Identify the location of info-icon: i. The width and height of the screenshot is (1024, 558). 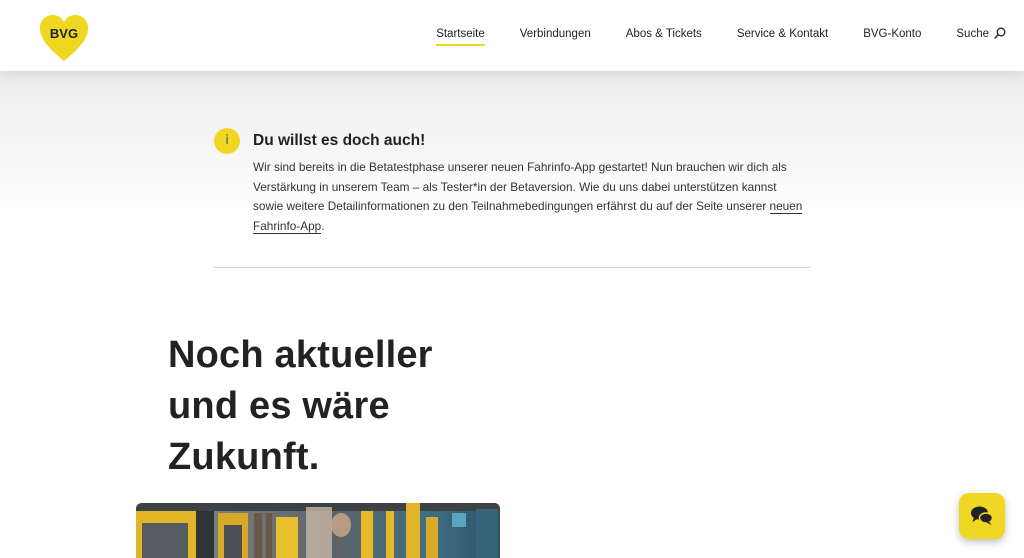
(227, 141).